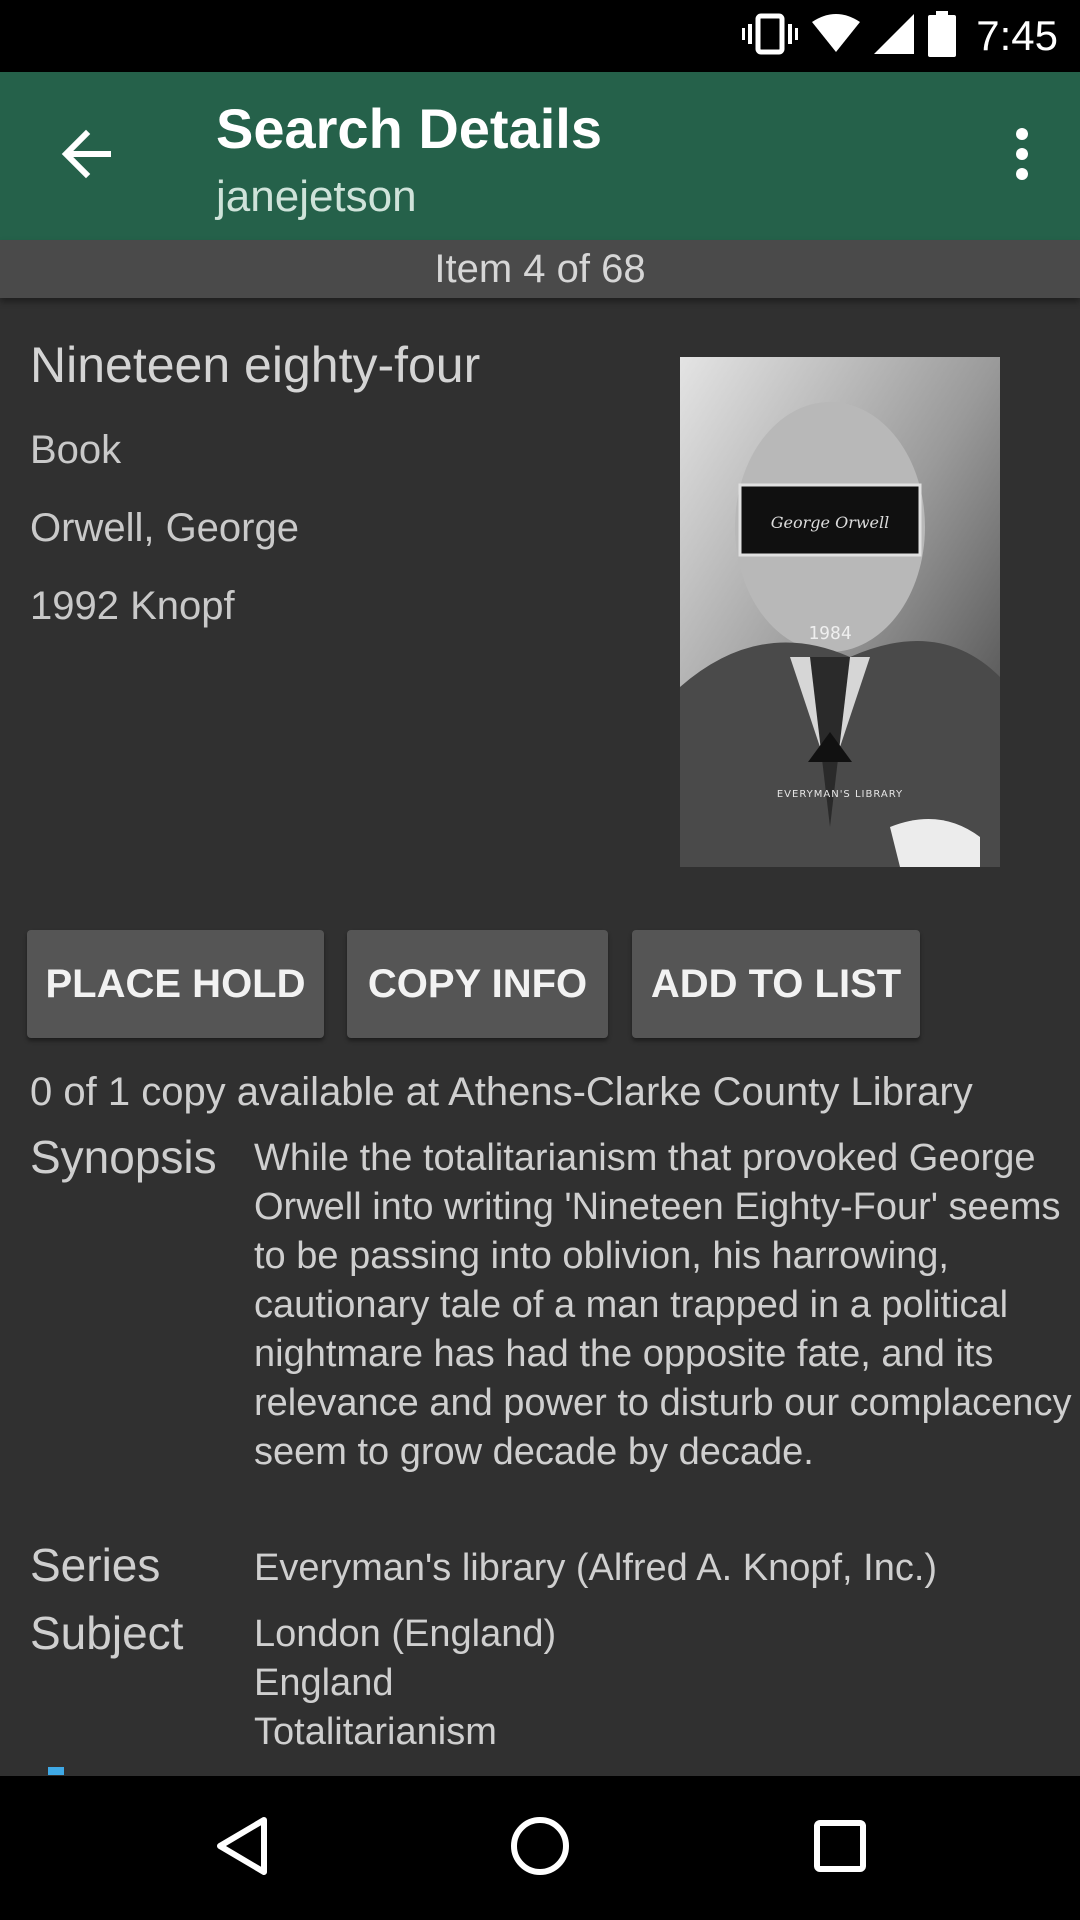 Image resolution: width=1080 pixels, height=1920 pixels. What do you see at coordinates (107, 1633) in the screenshot?
I see `subject-label: Subject` at bounding box center [107, 1633].